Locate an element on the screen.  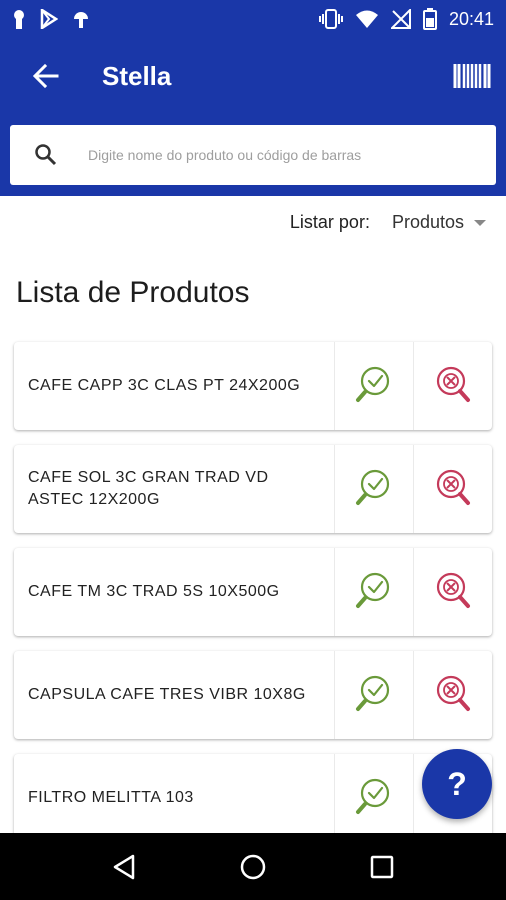
product-card: CAFE CAPP 3C CLAS PT 24X200G is located at coordinates (253, 386).